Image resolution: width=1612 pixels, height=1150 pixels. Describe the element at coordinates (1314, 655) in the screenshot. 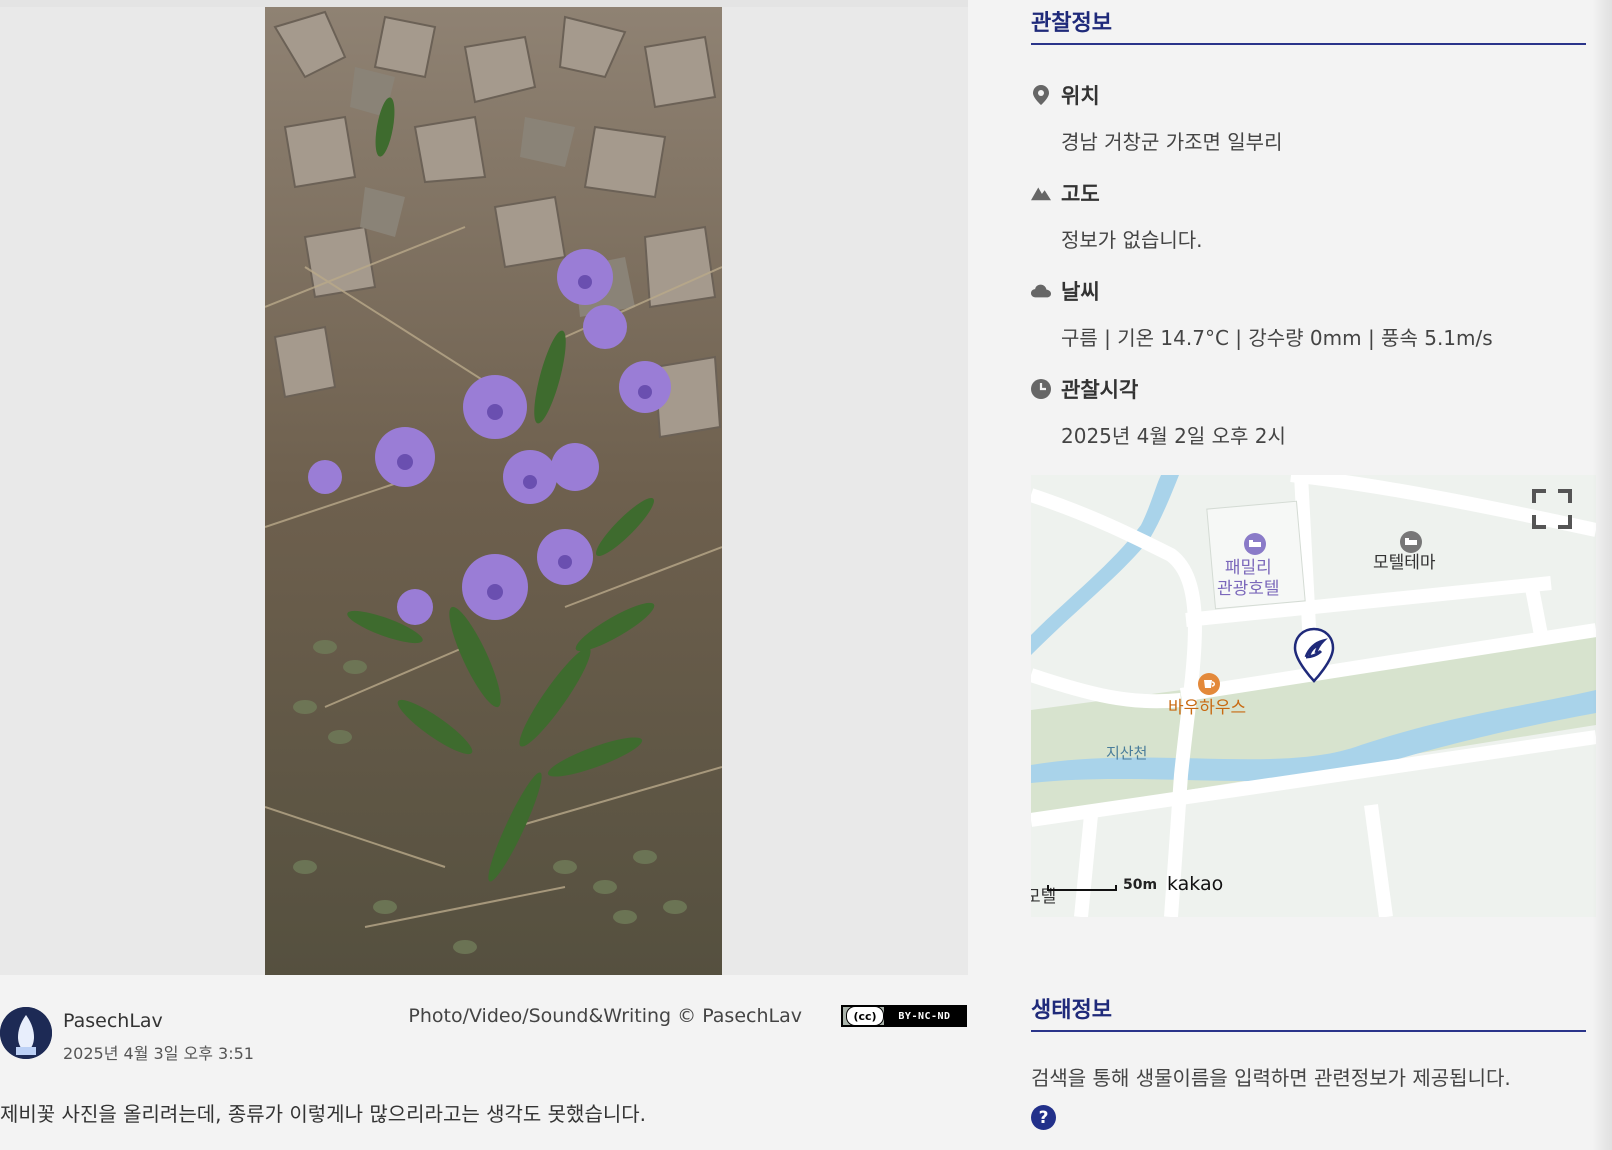

I see `observation-location-marker-icon` at that location.